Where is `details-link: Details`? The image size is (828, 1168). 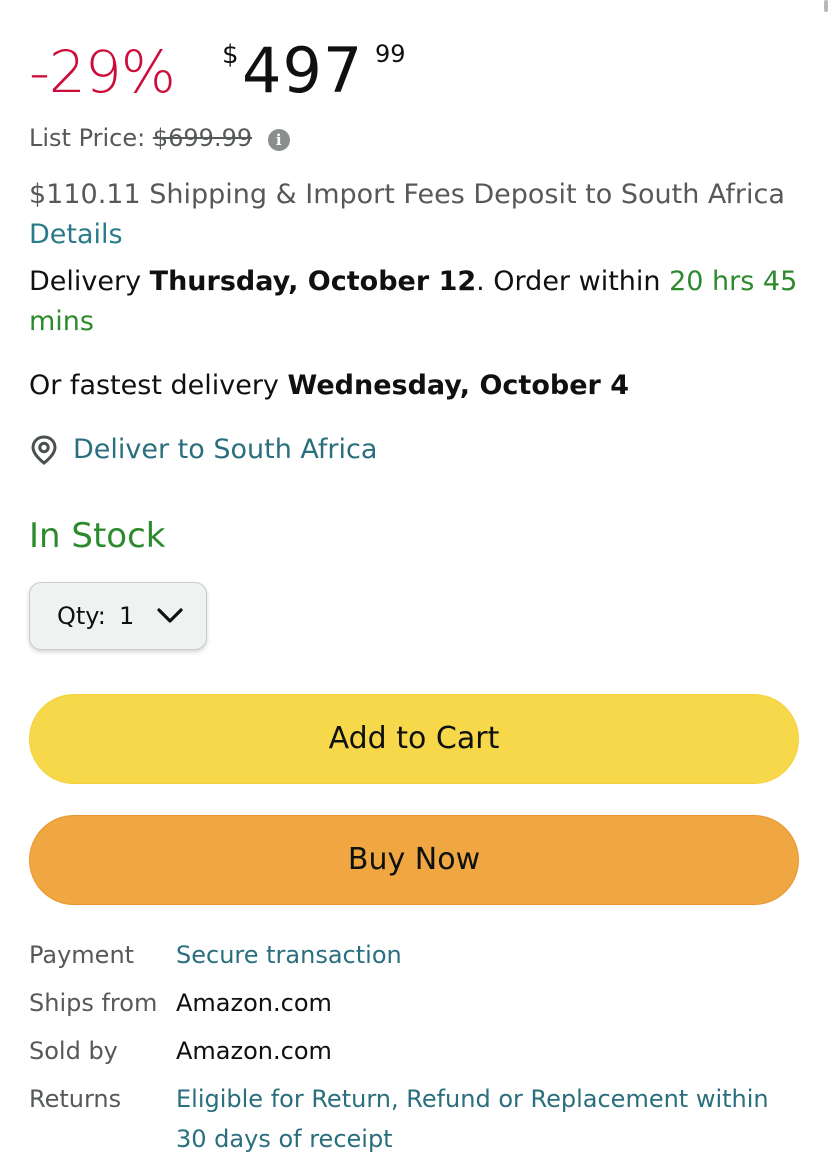
details-link: Details is located at coordinates (76, 235).